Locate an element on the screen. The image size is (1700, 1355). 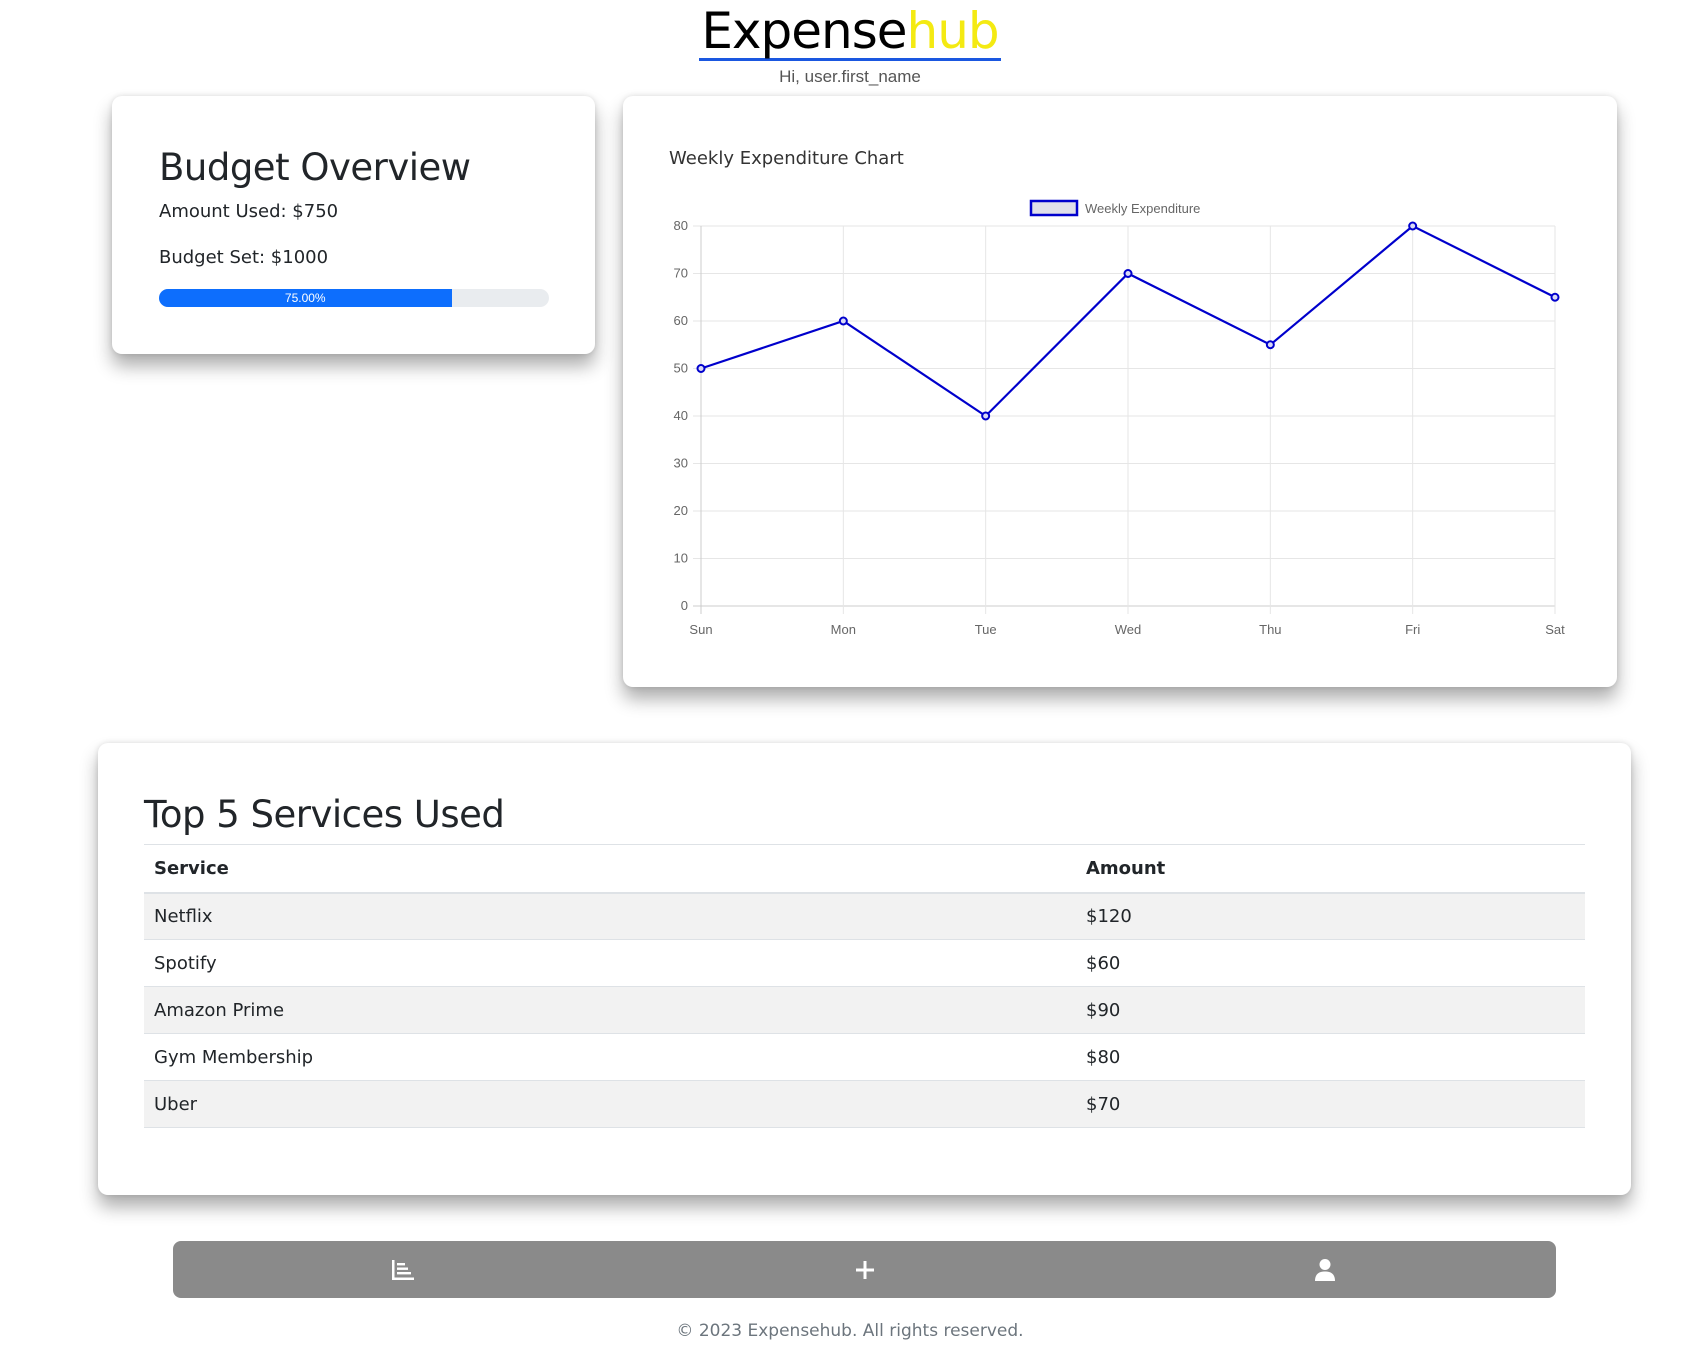
y-tick-label: 20 is located at coordinates (681, 510).